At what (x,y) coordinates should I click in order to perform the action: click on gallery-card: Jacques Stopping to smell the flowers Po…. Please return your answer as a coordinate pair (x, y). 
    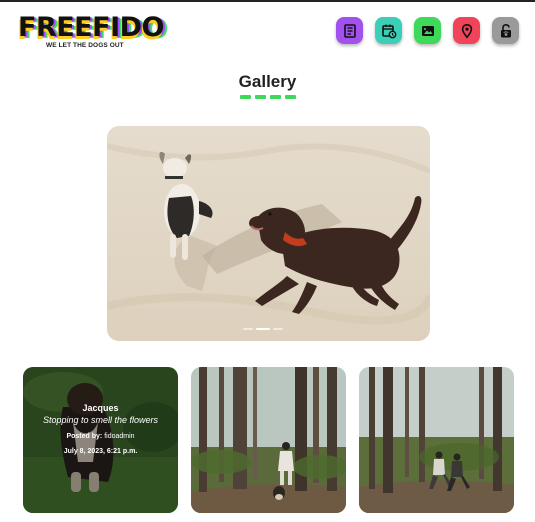
    Looking at the image, I should click on (100, 440).